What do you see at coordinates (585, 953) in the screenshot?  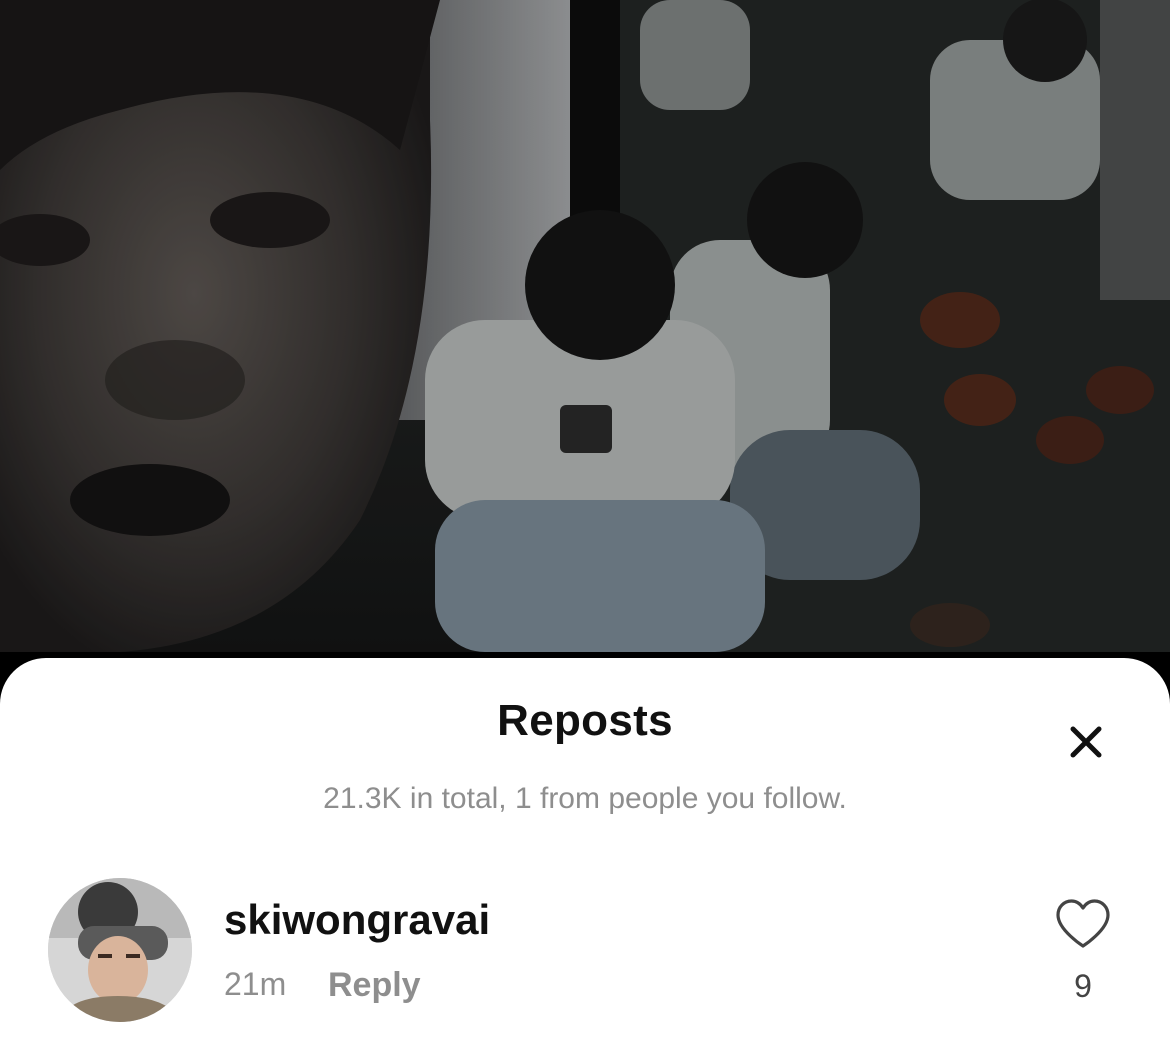 I see `list-item: skiwongravai 21m Reply 9` at bounding box center [585, 953].